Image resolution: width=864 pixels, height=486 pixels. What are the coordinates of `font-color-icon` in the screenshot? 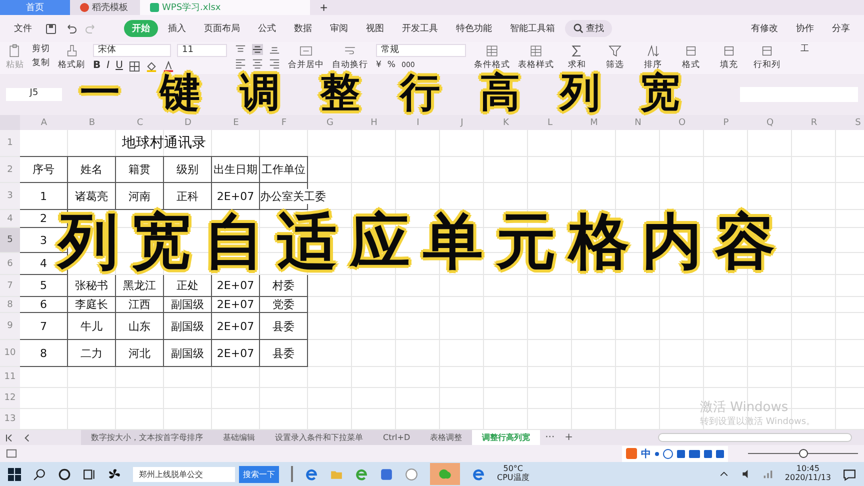 It's located at (168, 66).